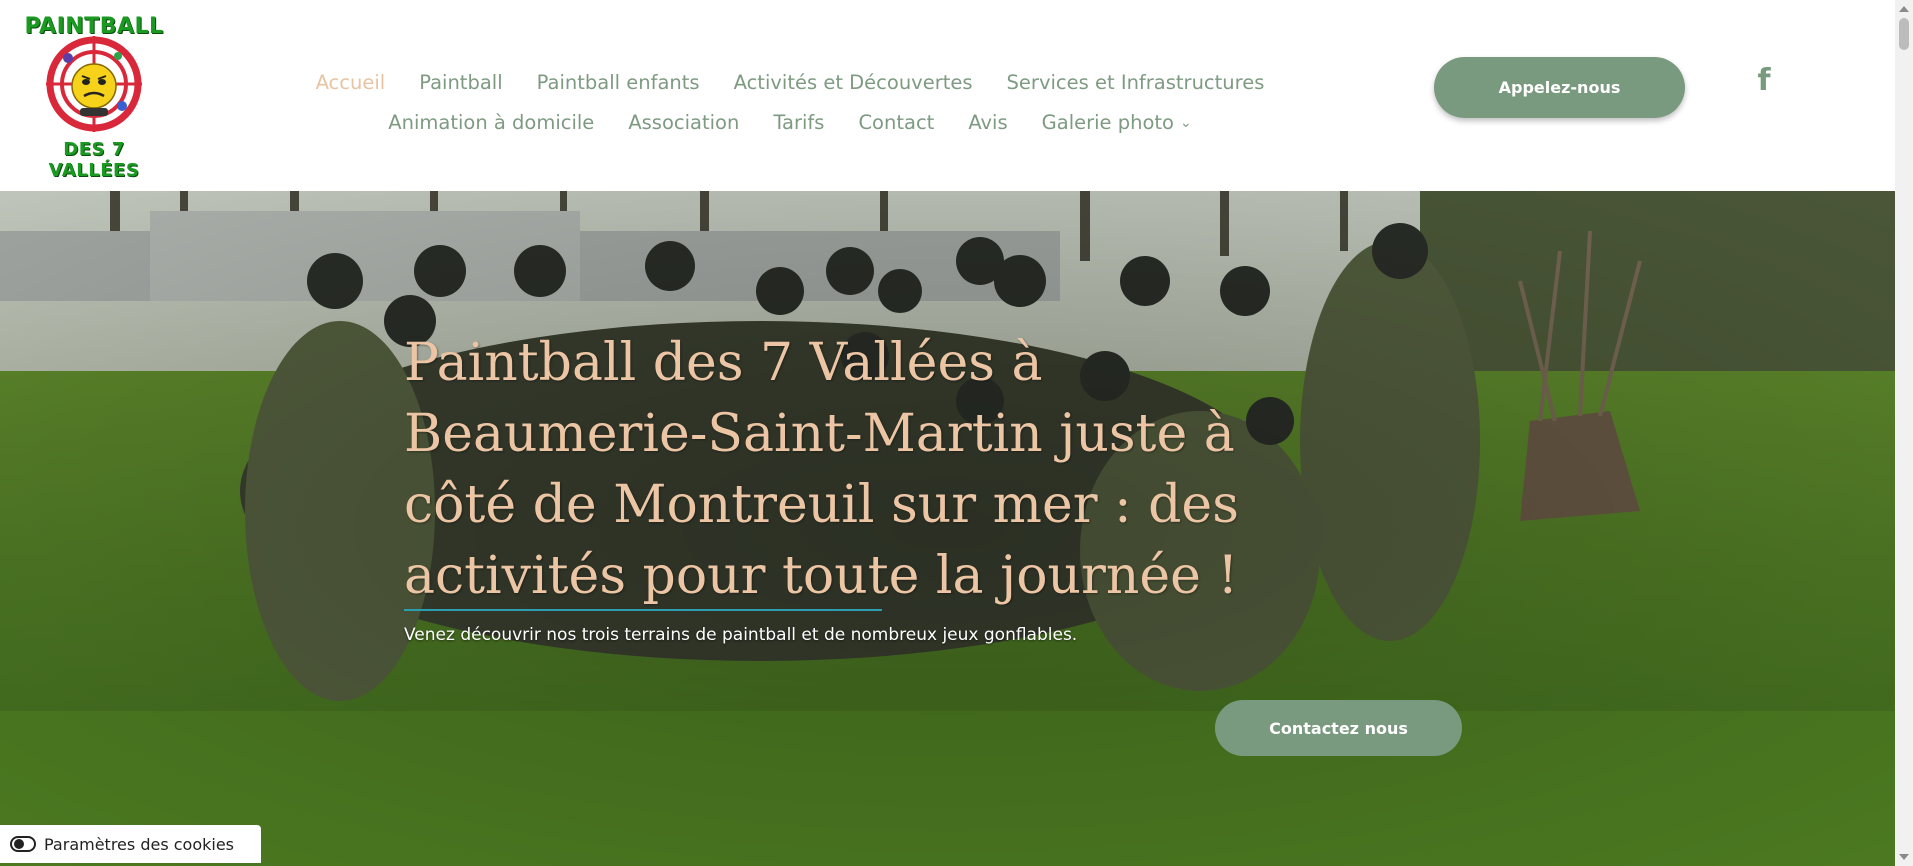 The image size is (1913, 866). What do you see at coordinates (1338, 728) in the screenshot?
I see `contact-us-button: Contactez nous` at bounding box center [1338, 728].